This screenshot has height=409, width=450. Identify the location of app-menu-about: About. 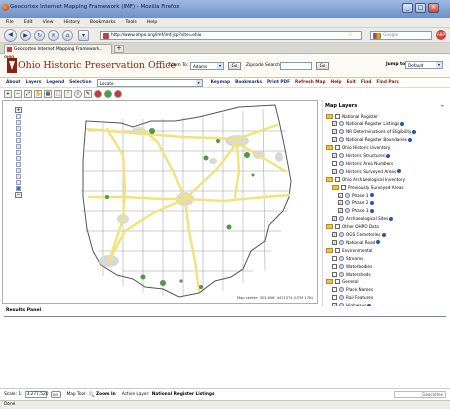
(13, 82).